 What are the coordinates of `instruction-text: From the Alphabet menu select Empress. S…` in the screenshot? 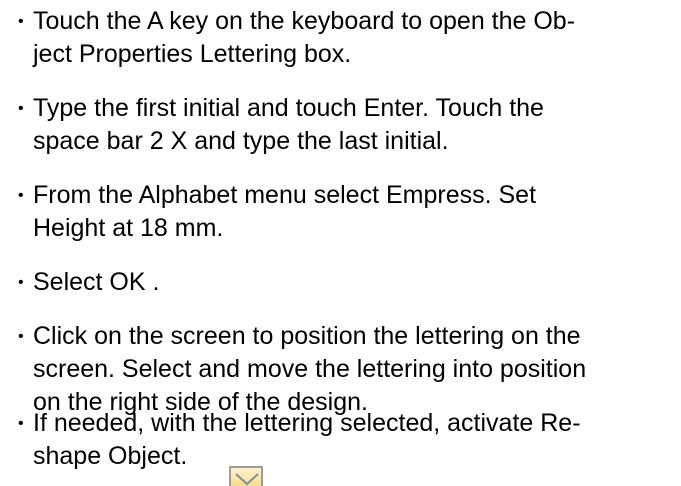 It's located at (355, 212).